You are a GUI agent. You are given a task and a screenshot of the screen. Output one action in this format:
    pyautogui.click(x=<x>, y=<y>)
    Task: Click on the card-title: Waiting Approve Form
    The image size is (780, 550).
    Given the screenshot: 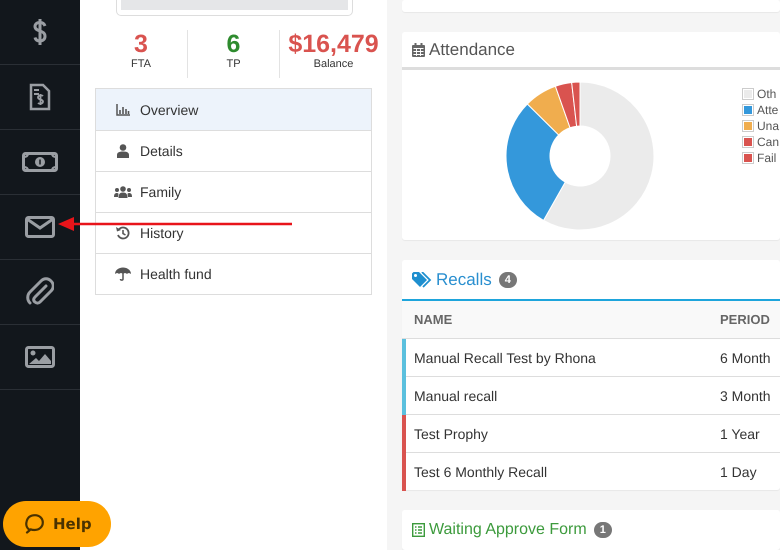 What is the action you would take?
    pyautogui.click(x=508, y=530)
    